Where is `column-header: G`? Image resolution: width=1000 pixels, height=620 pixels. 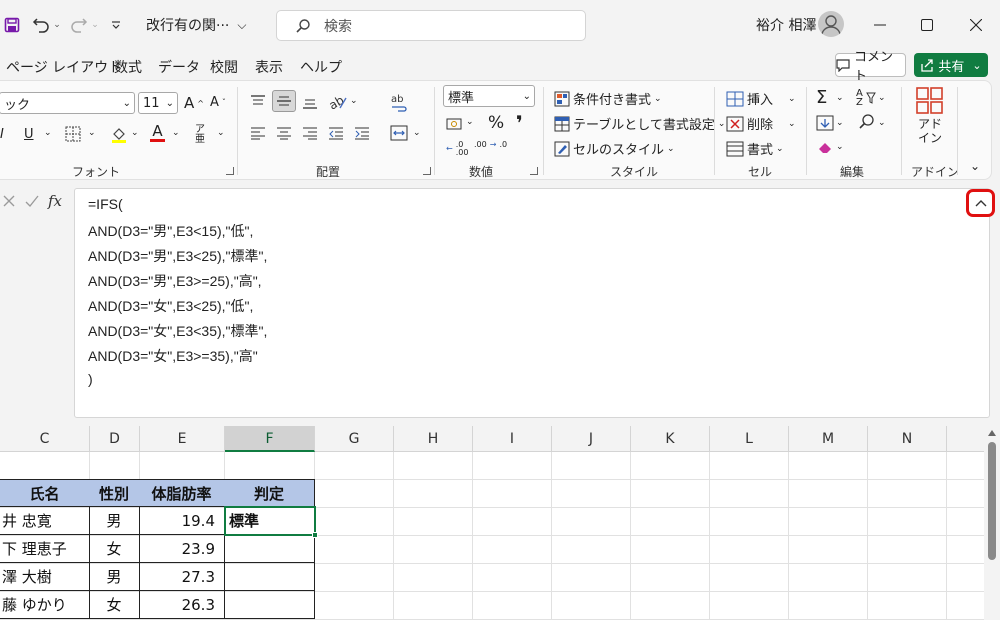
column-header: G is located at coordinates (354, 439).